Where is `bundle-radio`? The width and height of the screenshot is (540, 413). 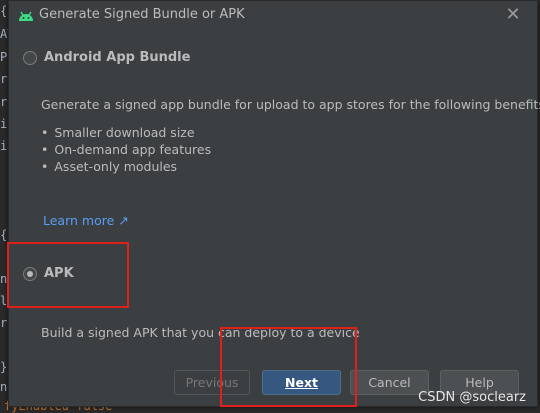 bundle-radio is located at coordinates (30, 57).